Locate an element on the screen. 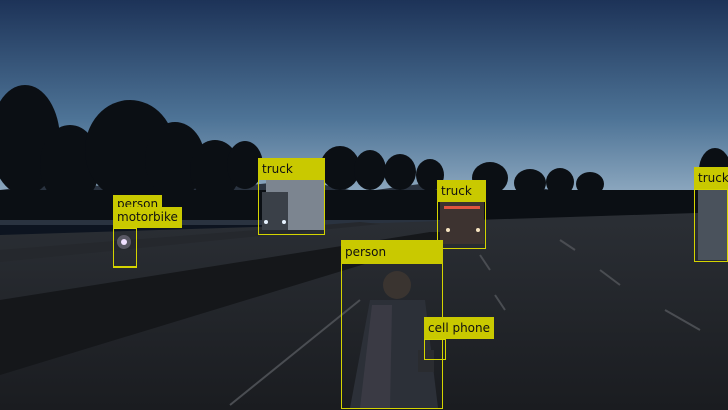  truck-right-label: truck is located at coordinates (711, 178).